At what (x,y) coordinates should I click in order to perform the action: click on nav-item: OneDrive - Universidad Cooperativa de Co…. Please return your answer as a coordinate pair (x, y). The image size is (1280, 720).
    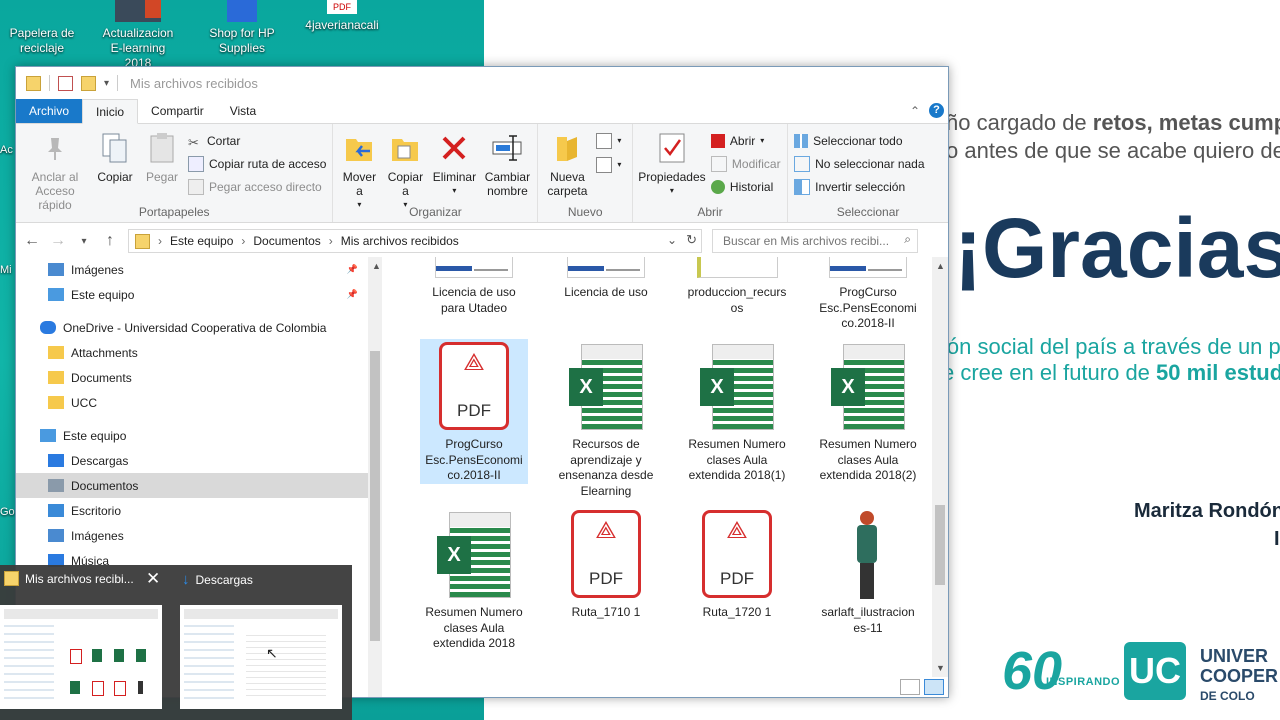
    Looking at the image, I should click on (192, 327).